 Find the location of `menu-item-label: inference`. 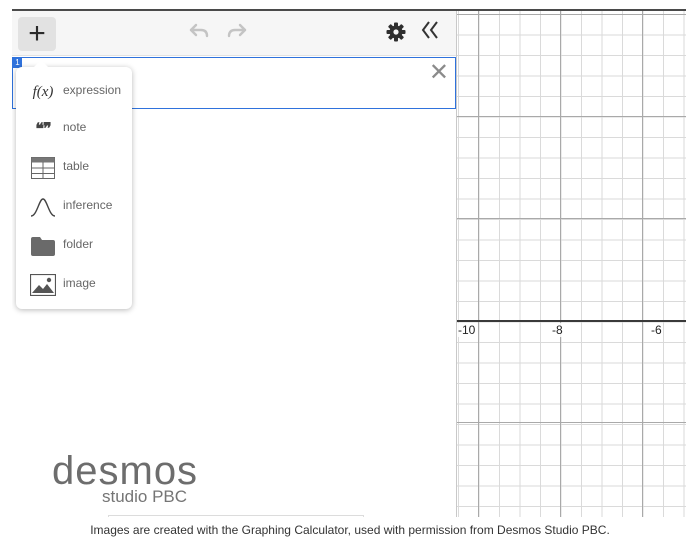

menu-item-label: inference is located at coordinates (88, 205).